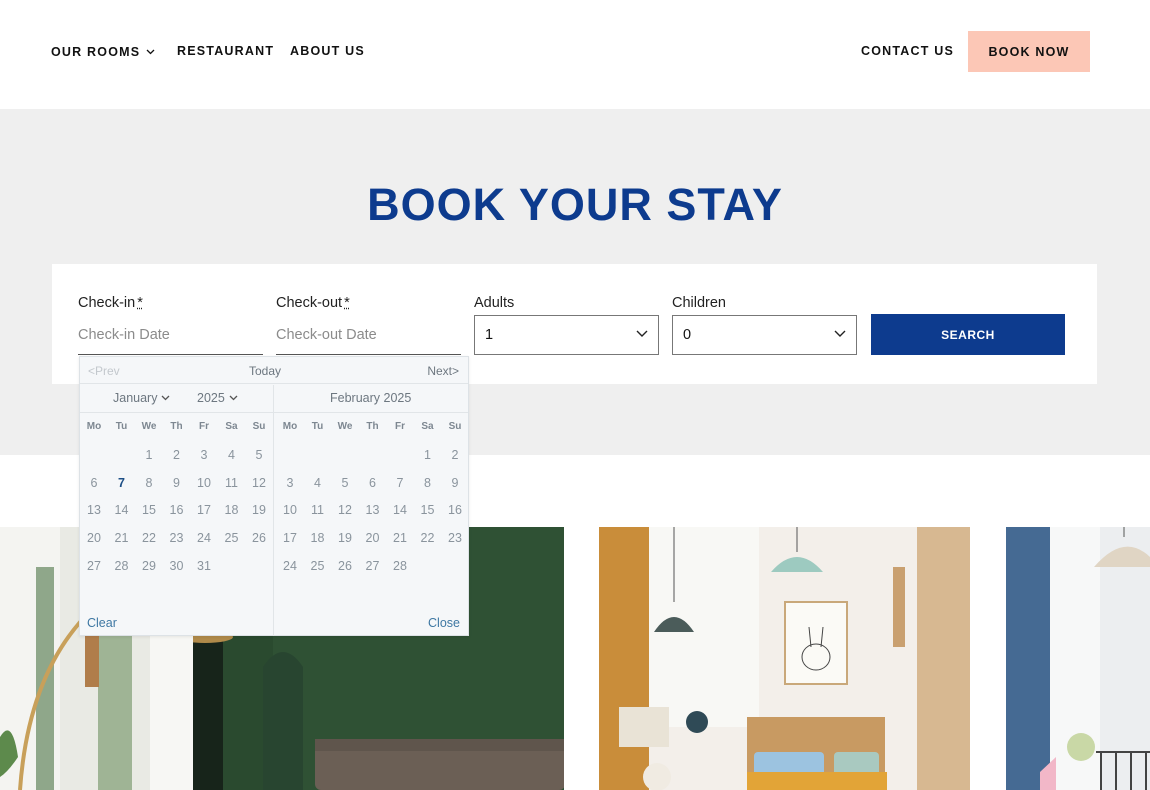 Image resolution: width=1150 pixels, height=790 pixels. Describe the element at coordinates (177, 566) in the screenshot. I see `calendar-day: 30` at that location.